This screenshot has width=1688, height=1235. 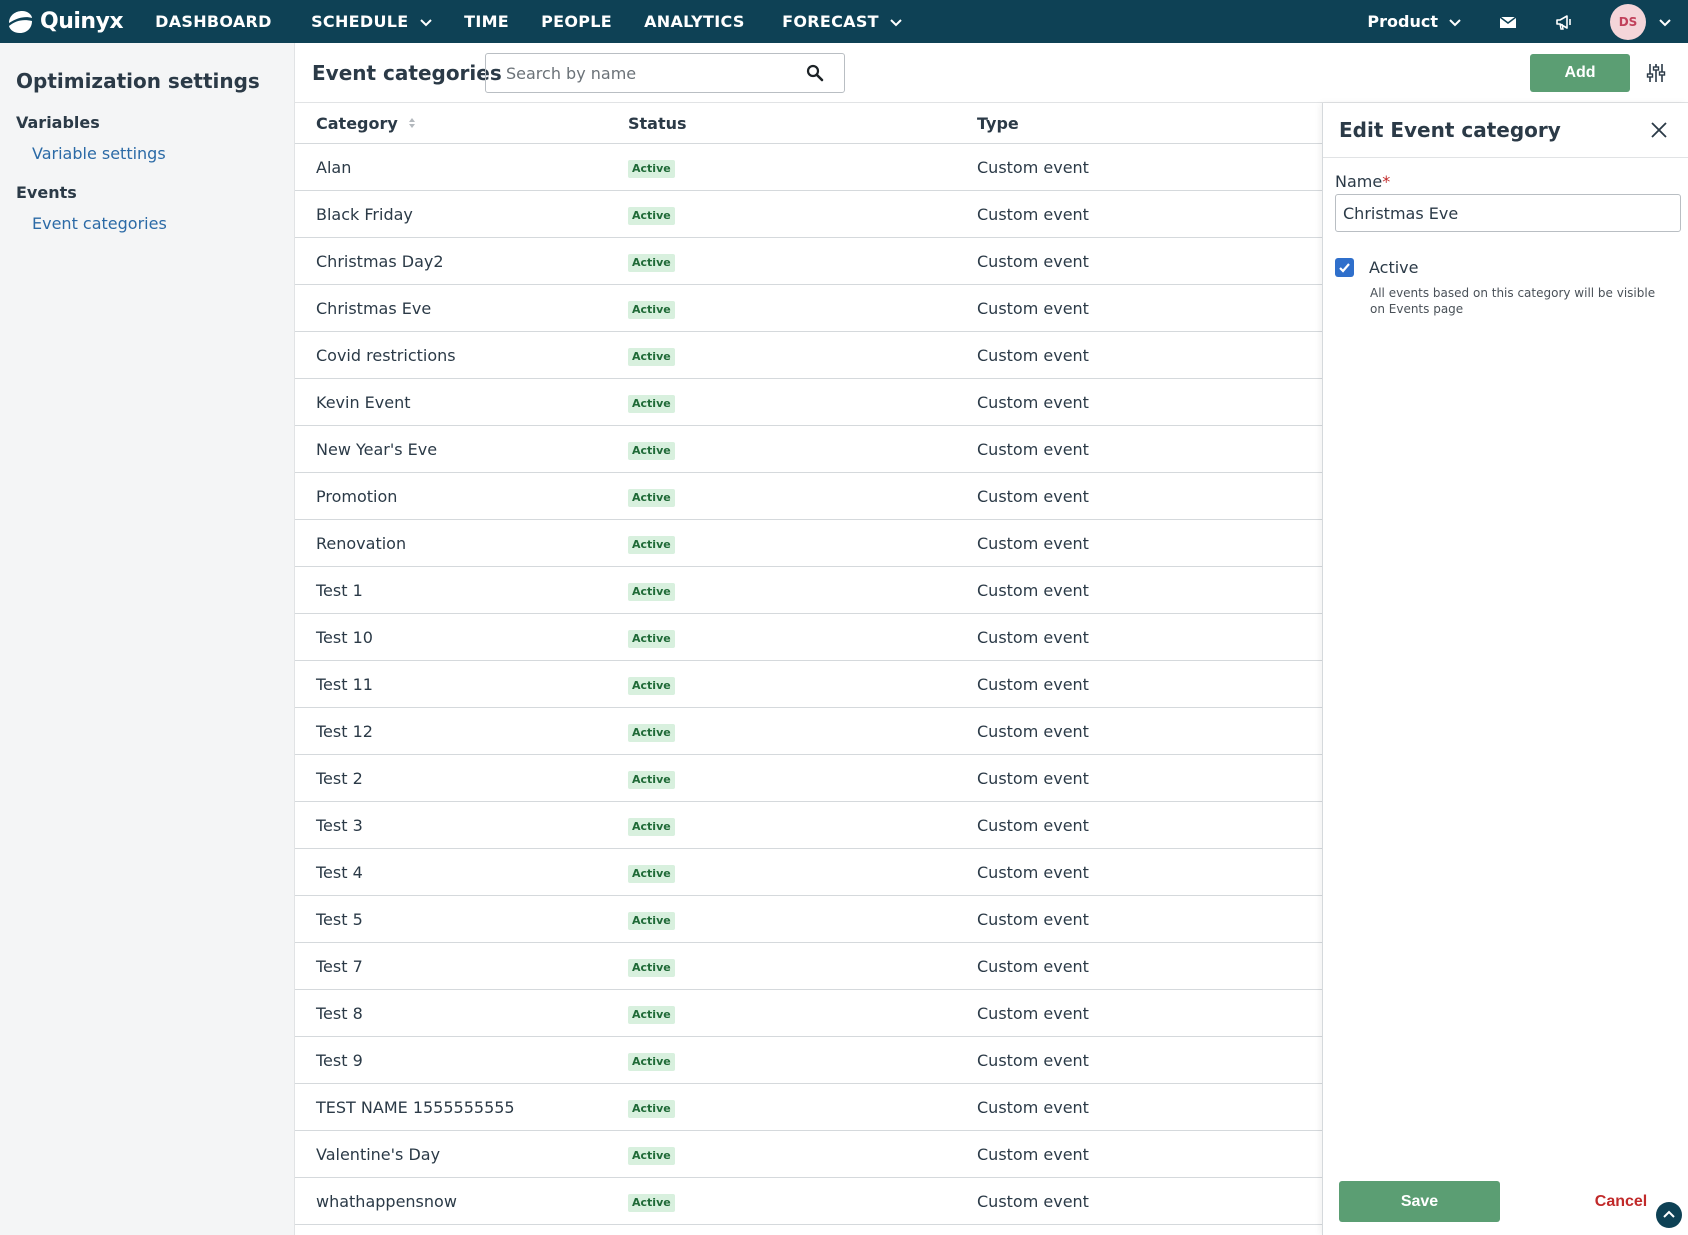 I want to click on mail-icon, so click(x=1508, y=22).